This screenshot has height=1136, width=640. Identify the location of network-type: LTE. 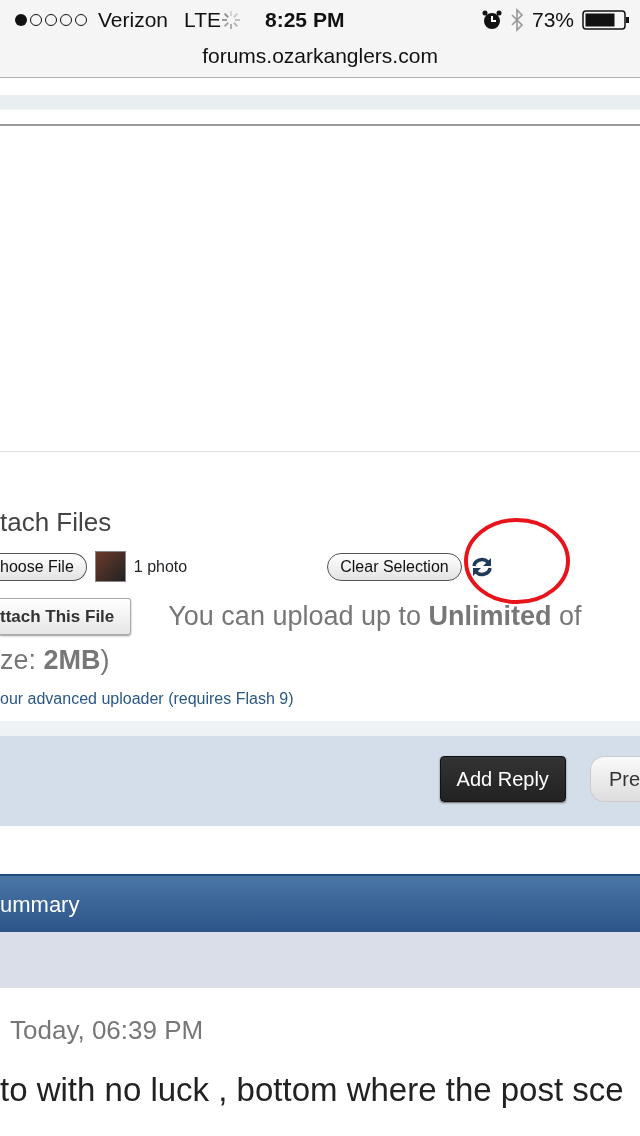
(202, 20).